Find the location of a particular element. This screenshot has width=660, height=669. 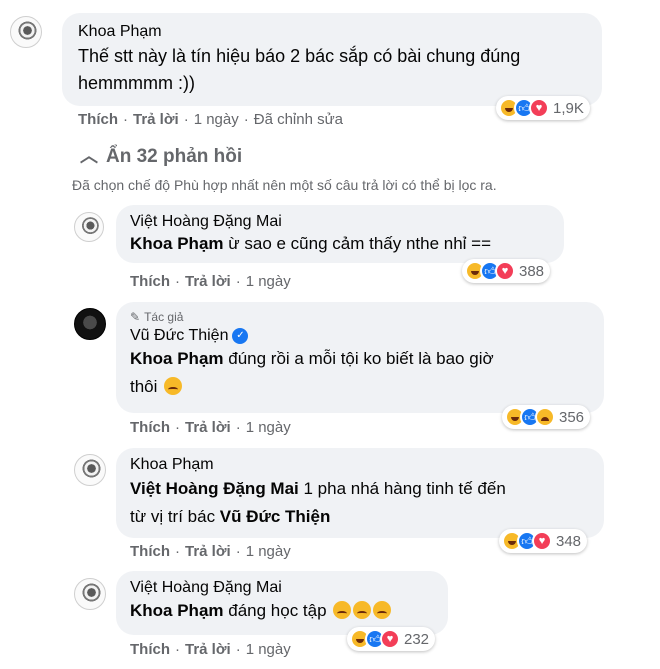

reply-body-line2: từ vị trí bác is located at coordinates (175, 516).